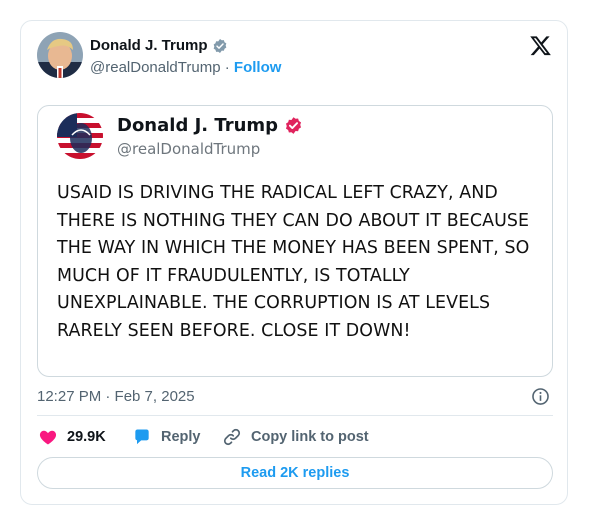  I want to click on quoted-author-handle: @realDonaldTrump, so click(189, 149).